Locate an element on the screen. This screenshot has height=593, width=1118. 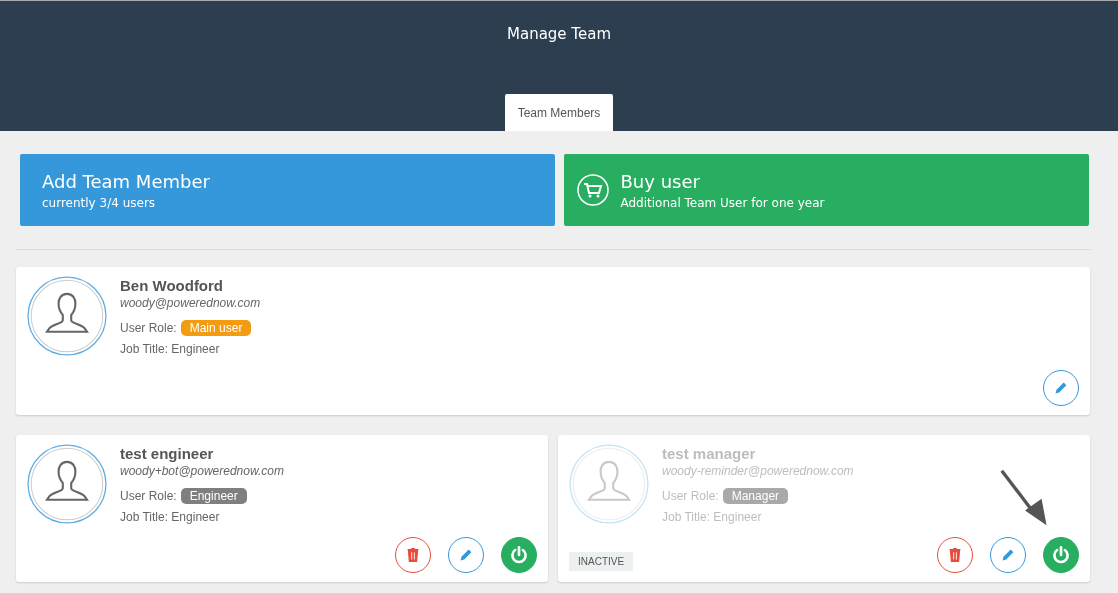
power-button is located at coordinates (519, 555).